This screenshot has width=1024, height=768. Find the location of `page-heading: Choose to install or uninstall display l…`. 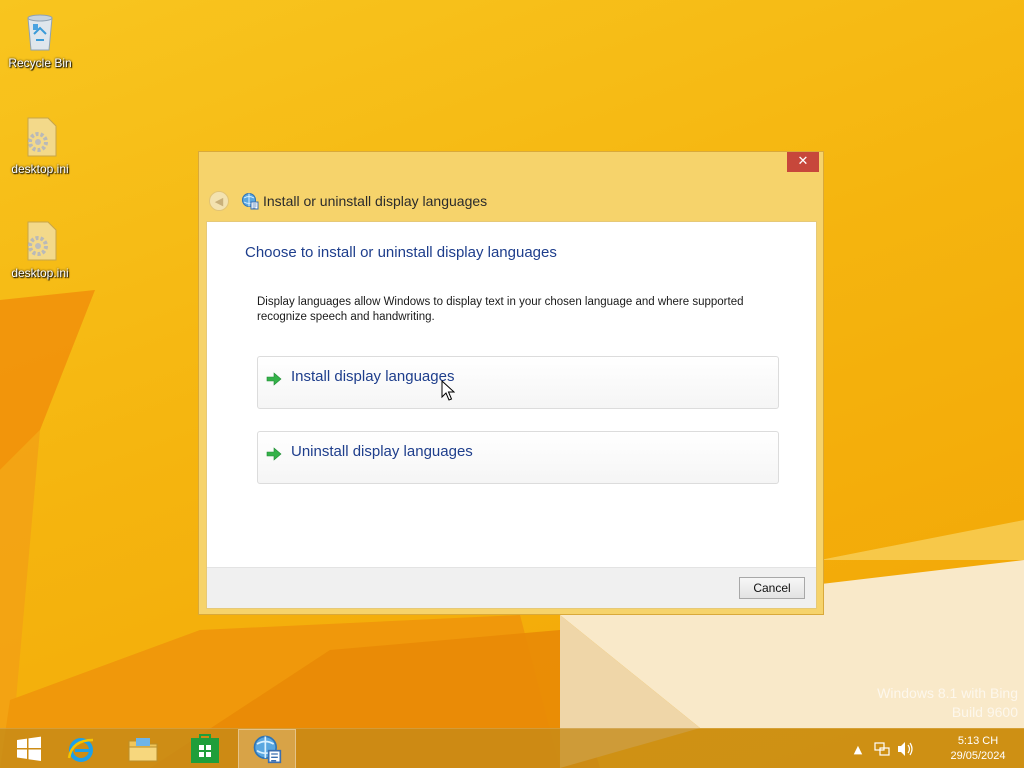

page-heading: Choose to install or uninstall display l… is located at coordinates (401, 252).